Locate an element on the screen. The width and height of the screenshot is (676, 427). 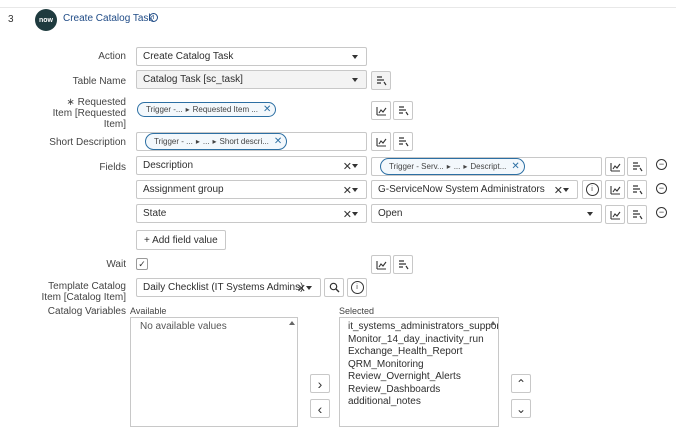
chevron-right-icon: › is located at coordinates (320, 383).